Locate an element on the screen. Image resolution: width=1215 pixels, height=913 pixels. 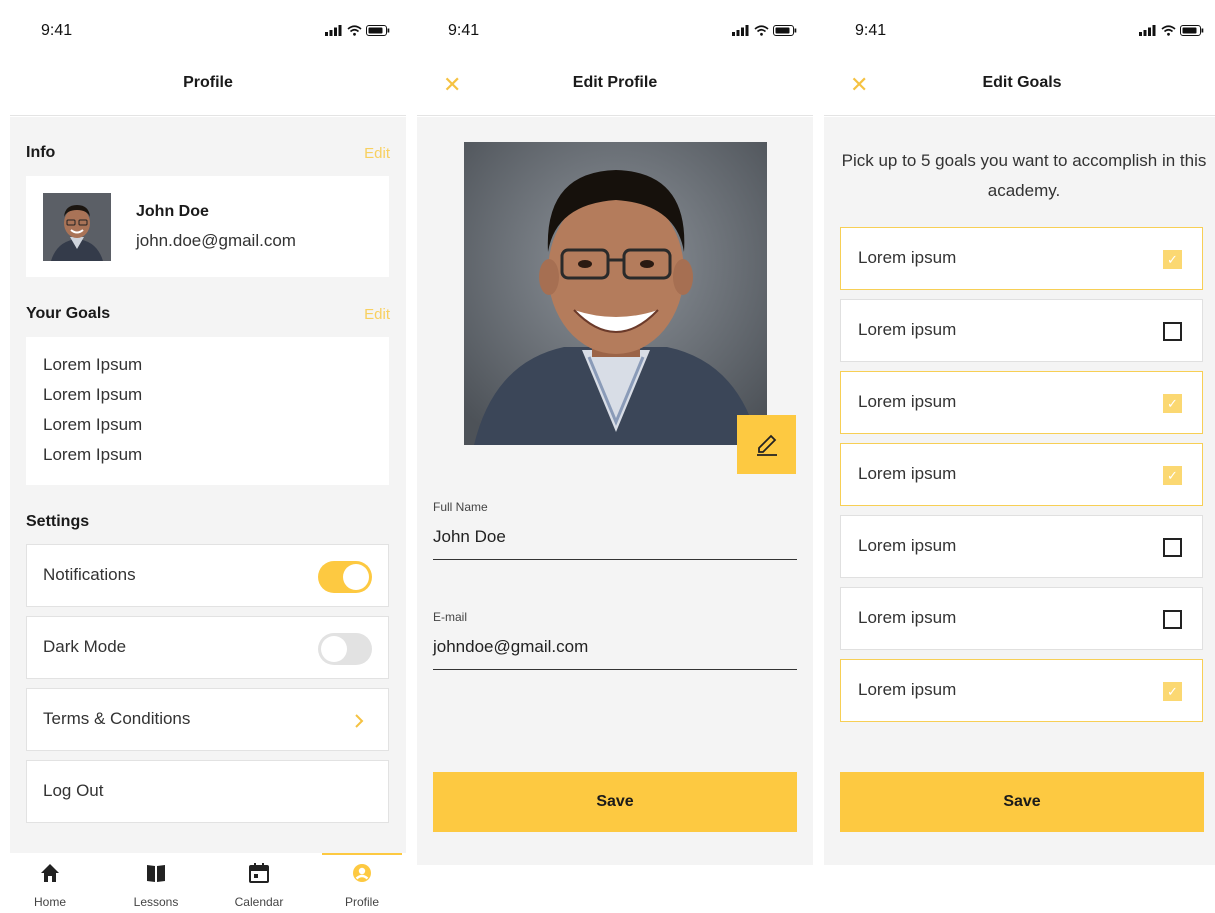
info-section-title: Info is located at coordinates (41, 152).